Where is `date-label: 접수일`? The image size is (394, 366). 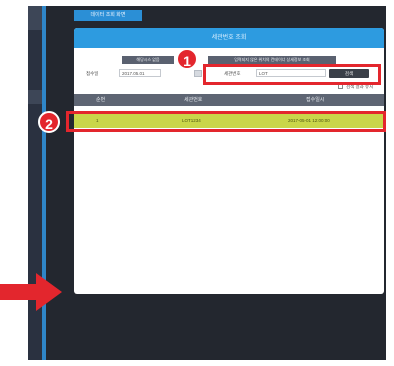 date-label: 접수일 is located at coordinates (92, 73).